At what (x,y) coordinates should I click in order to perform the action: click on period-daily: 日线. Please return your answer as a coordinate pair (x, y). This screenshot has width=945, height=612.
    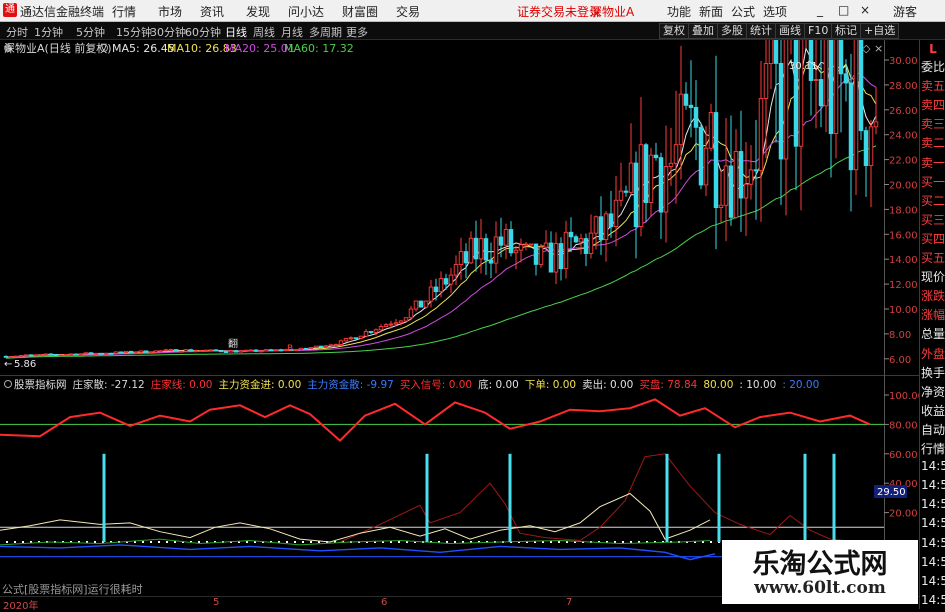
    Looking at the image, I should click on (236, 32).